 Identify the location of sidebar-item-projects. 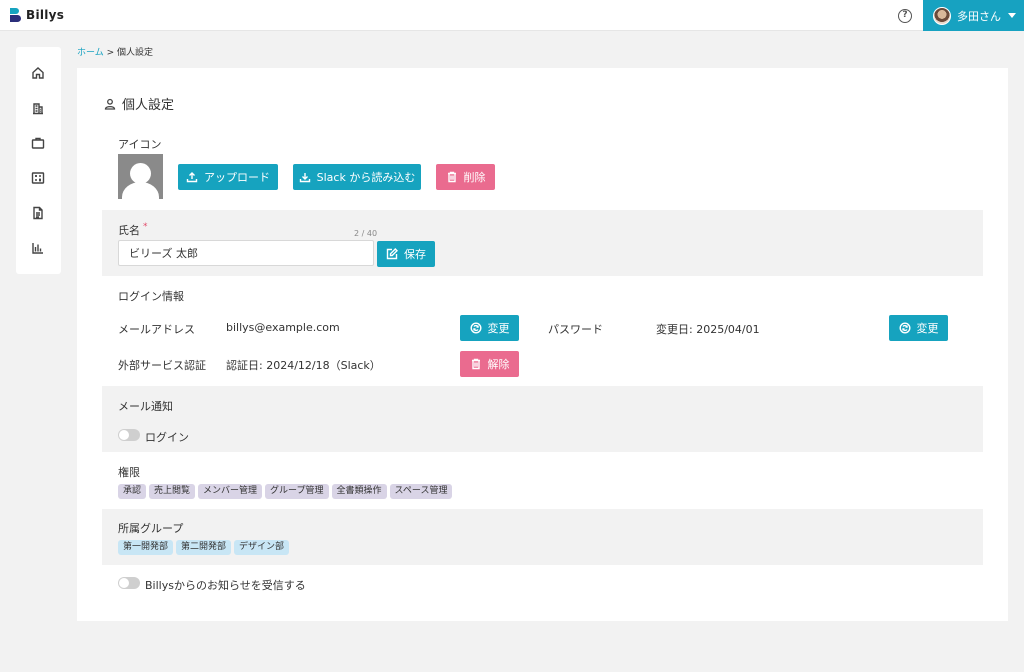
(38, 143).